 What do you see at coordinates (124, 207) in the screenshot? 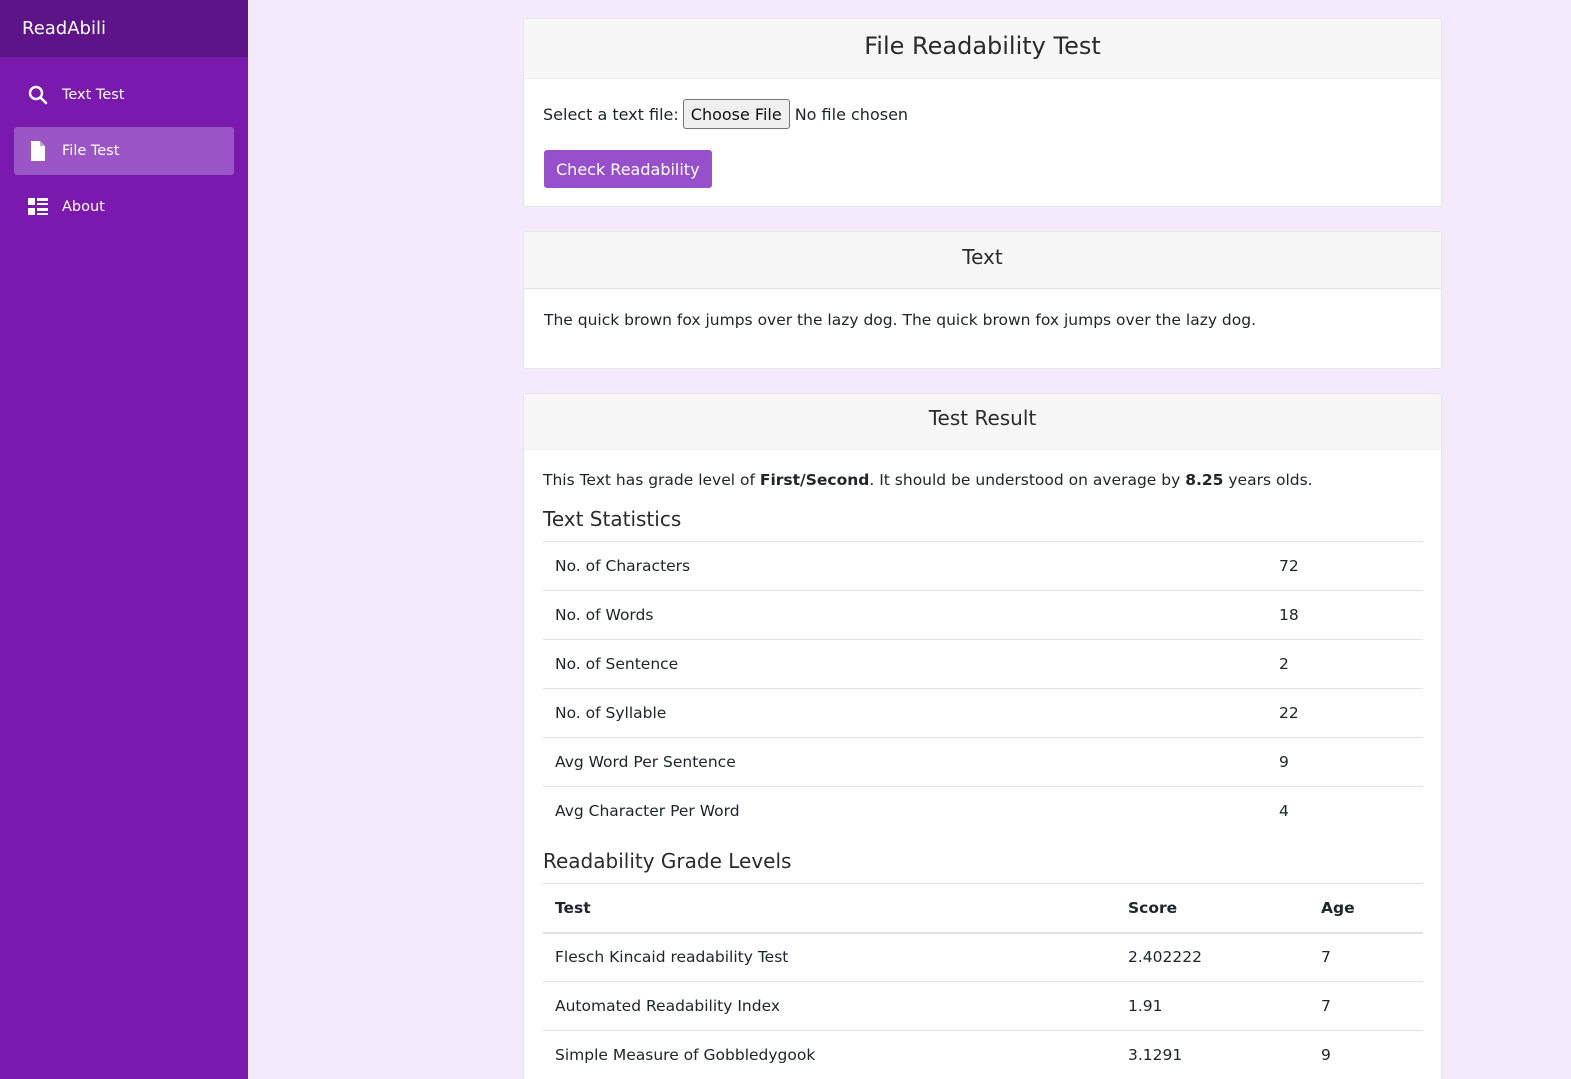
I see `sidebar-item-about: About` at bounding box center [124, 207].